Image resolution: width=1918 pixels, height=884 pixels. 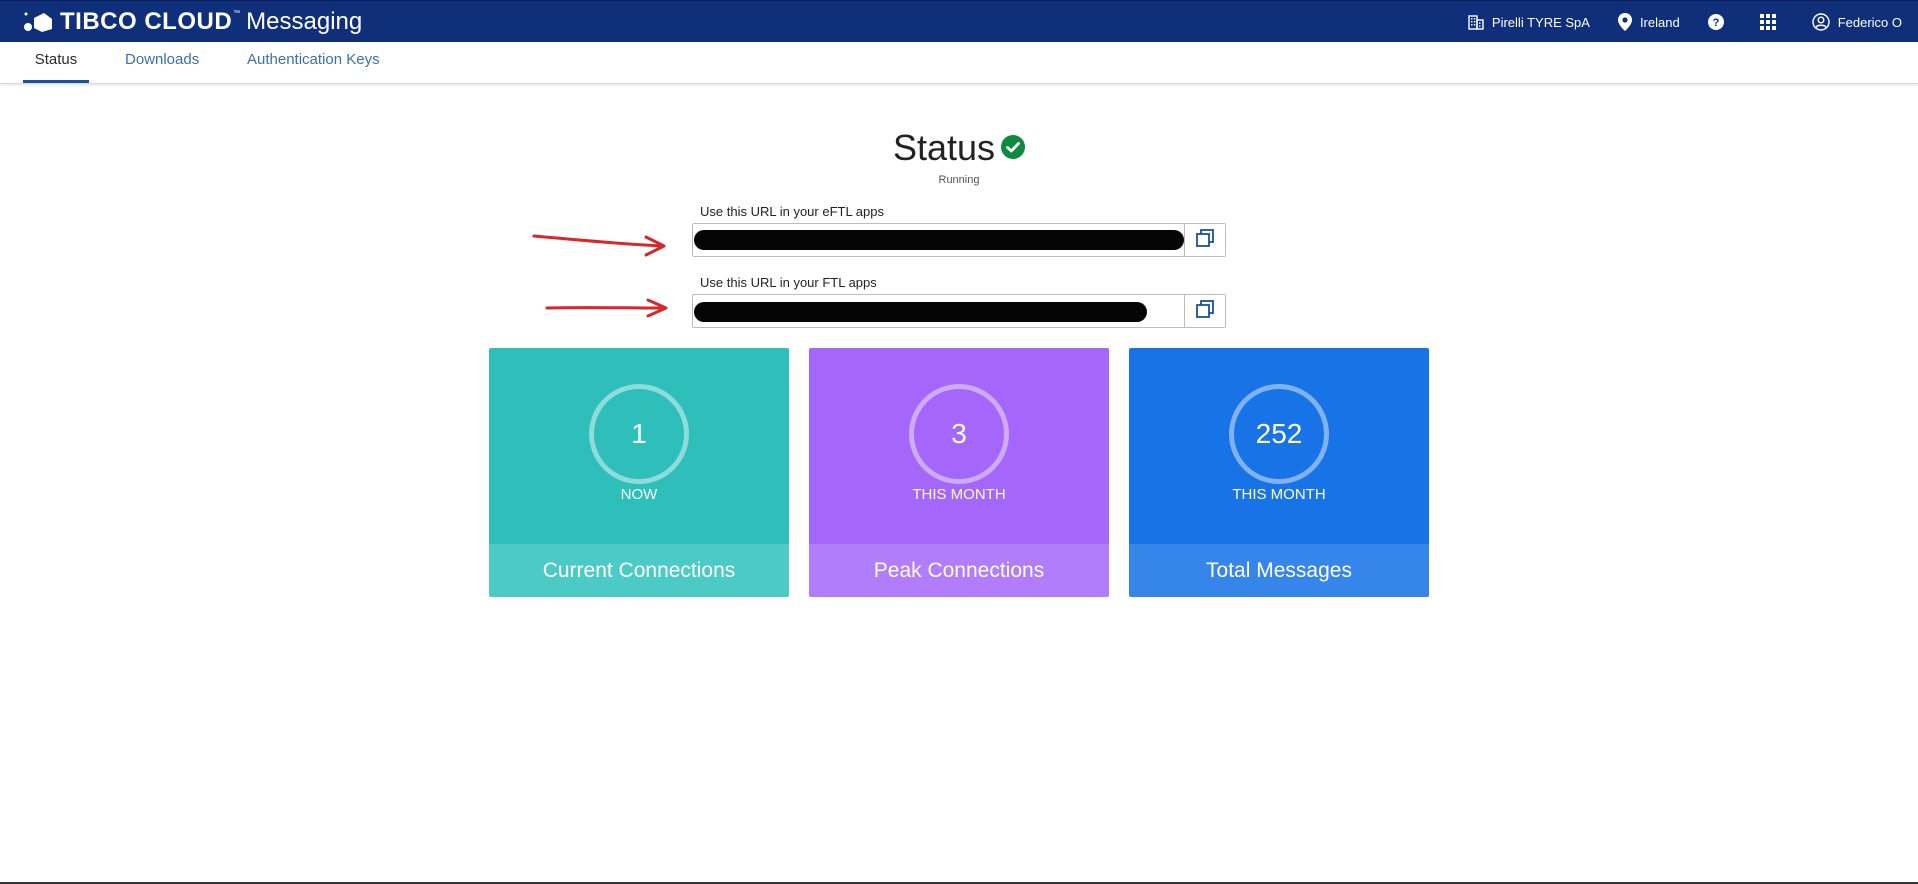 What do you see at coordinates (959, 180) in the screenshot?
I see `status-state: Running` at bounding box center [959, 180].